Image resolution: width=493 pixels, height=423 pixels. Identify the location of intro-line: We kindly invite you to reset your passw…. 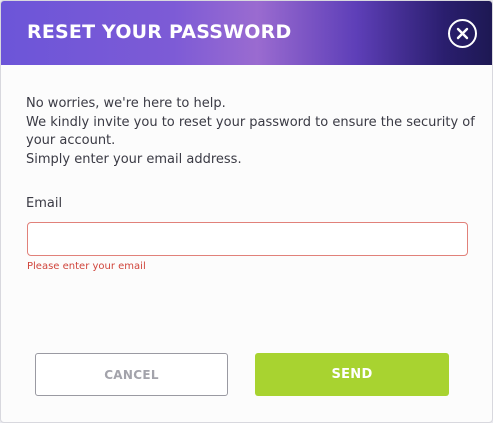
(250, 131).